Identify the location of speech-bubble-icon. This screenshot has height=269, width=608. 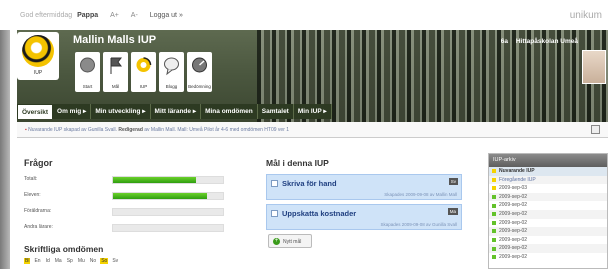
(171, 66).